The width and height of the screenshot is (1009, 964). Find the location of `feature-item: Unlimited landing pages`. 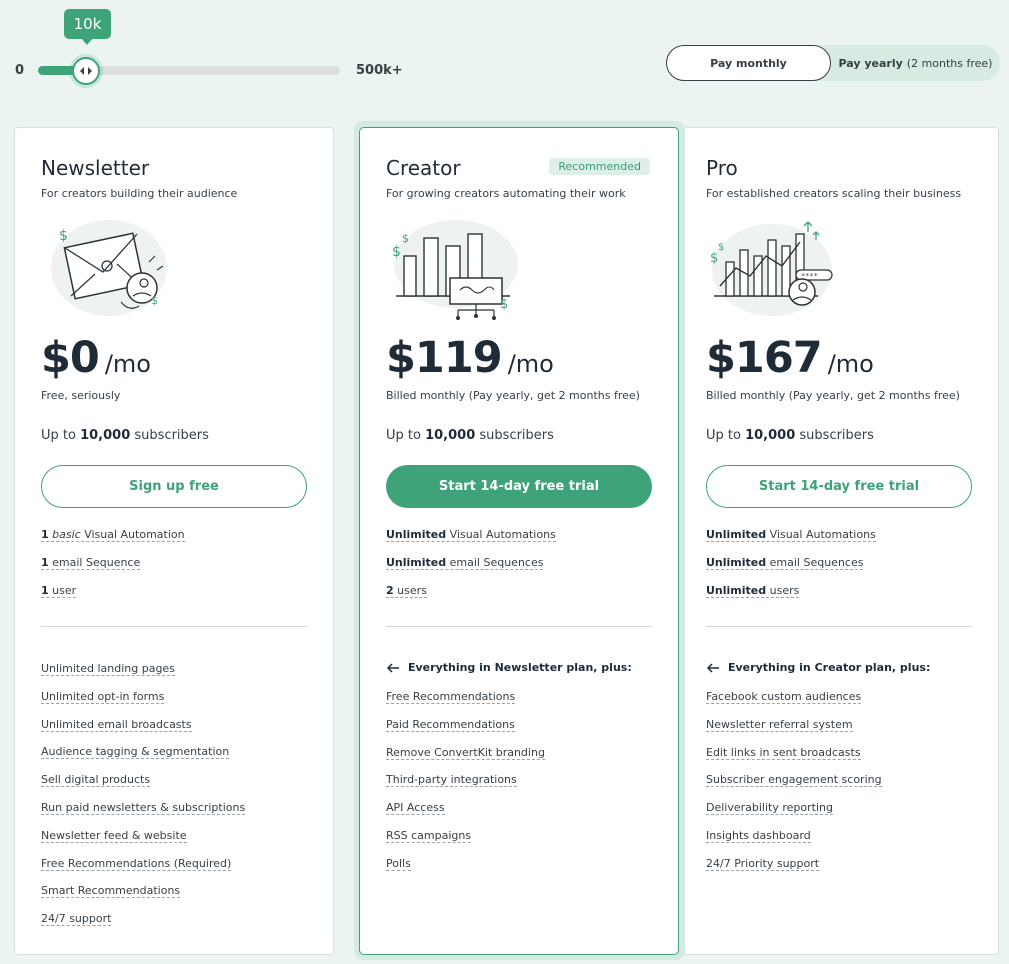

feature-item: Unlimited landing pages is located at coordinates (143, 676).